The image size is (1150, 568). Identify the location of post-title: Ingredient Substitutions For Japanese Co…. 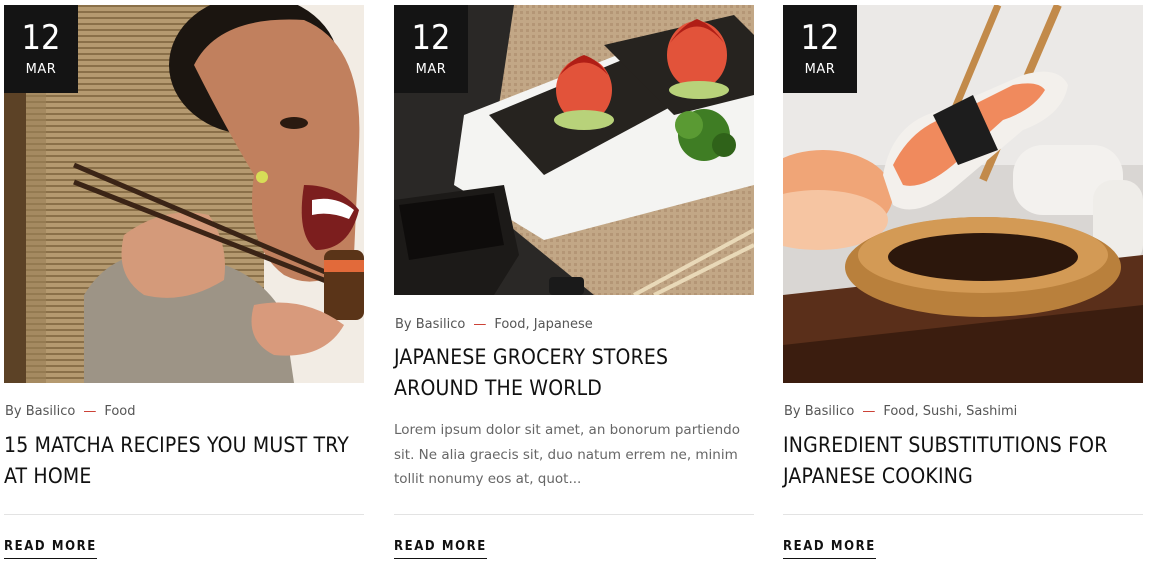
(955, 461).